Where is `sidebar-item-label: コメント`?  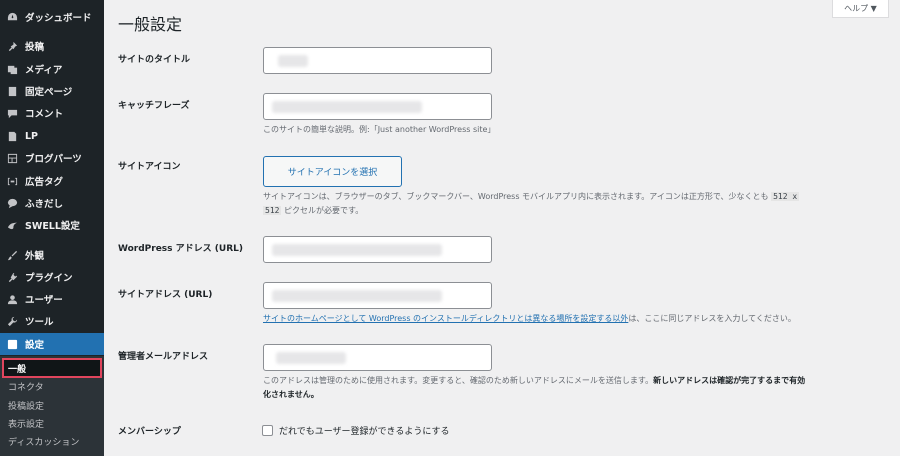 sidebar-item-label: コメント is located at coordinates (44, 114).